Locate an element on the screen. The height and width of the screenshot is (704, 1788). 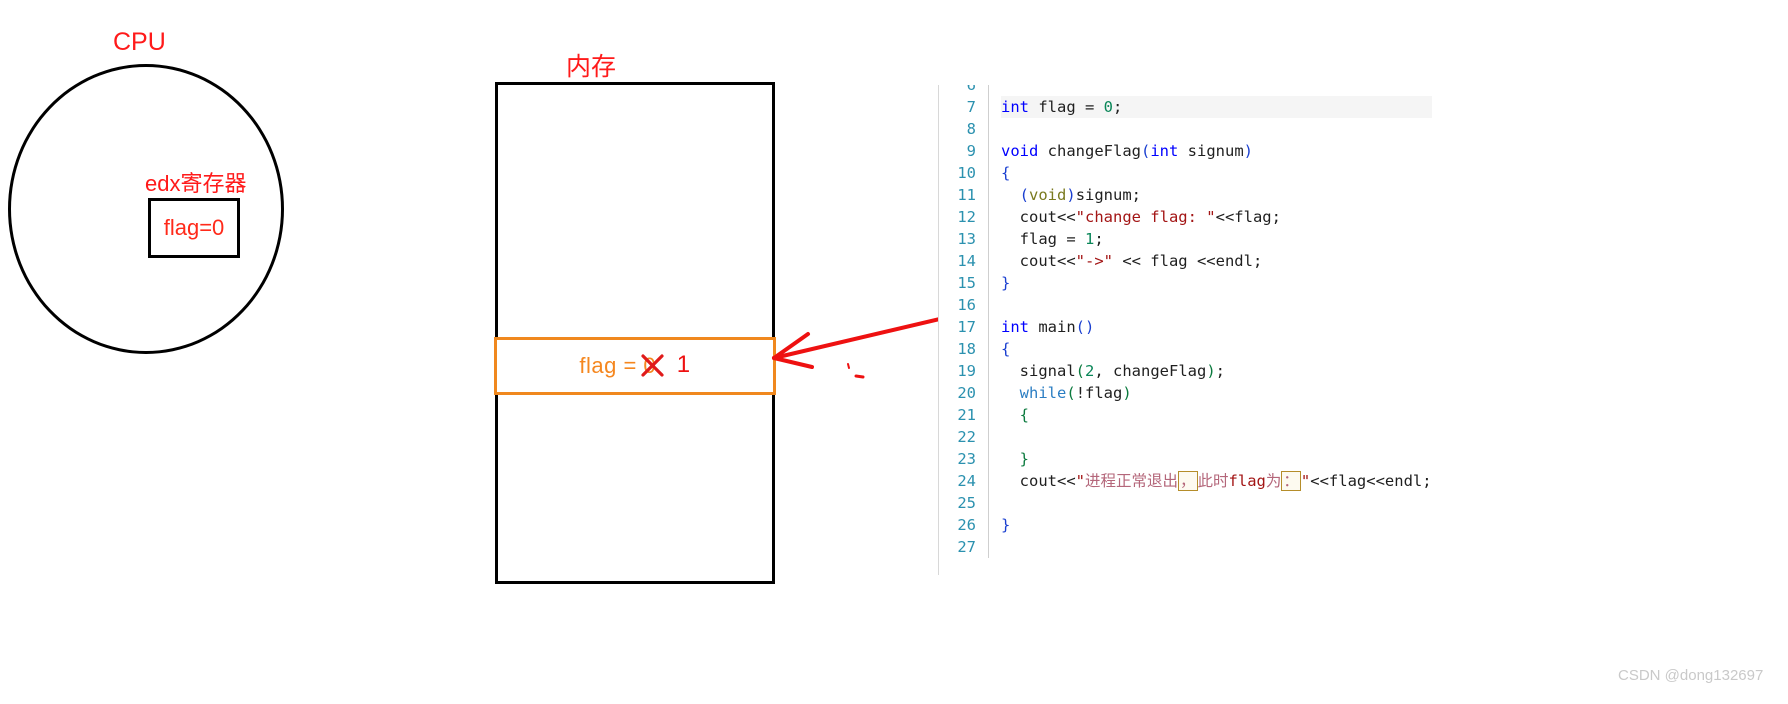
code-line-text: int flag = 0; is located at coordinates (1216, 107).